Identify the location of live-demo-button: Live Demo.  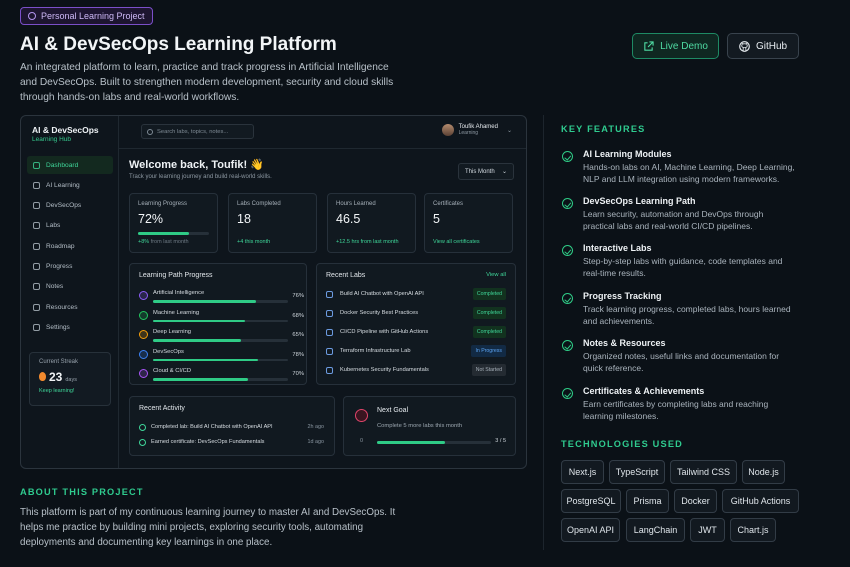
(675, 46).